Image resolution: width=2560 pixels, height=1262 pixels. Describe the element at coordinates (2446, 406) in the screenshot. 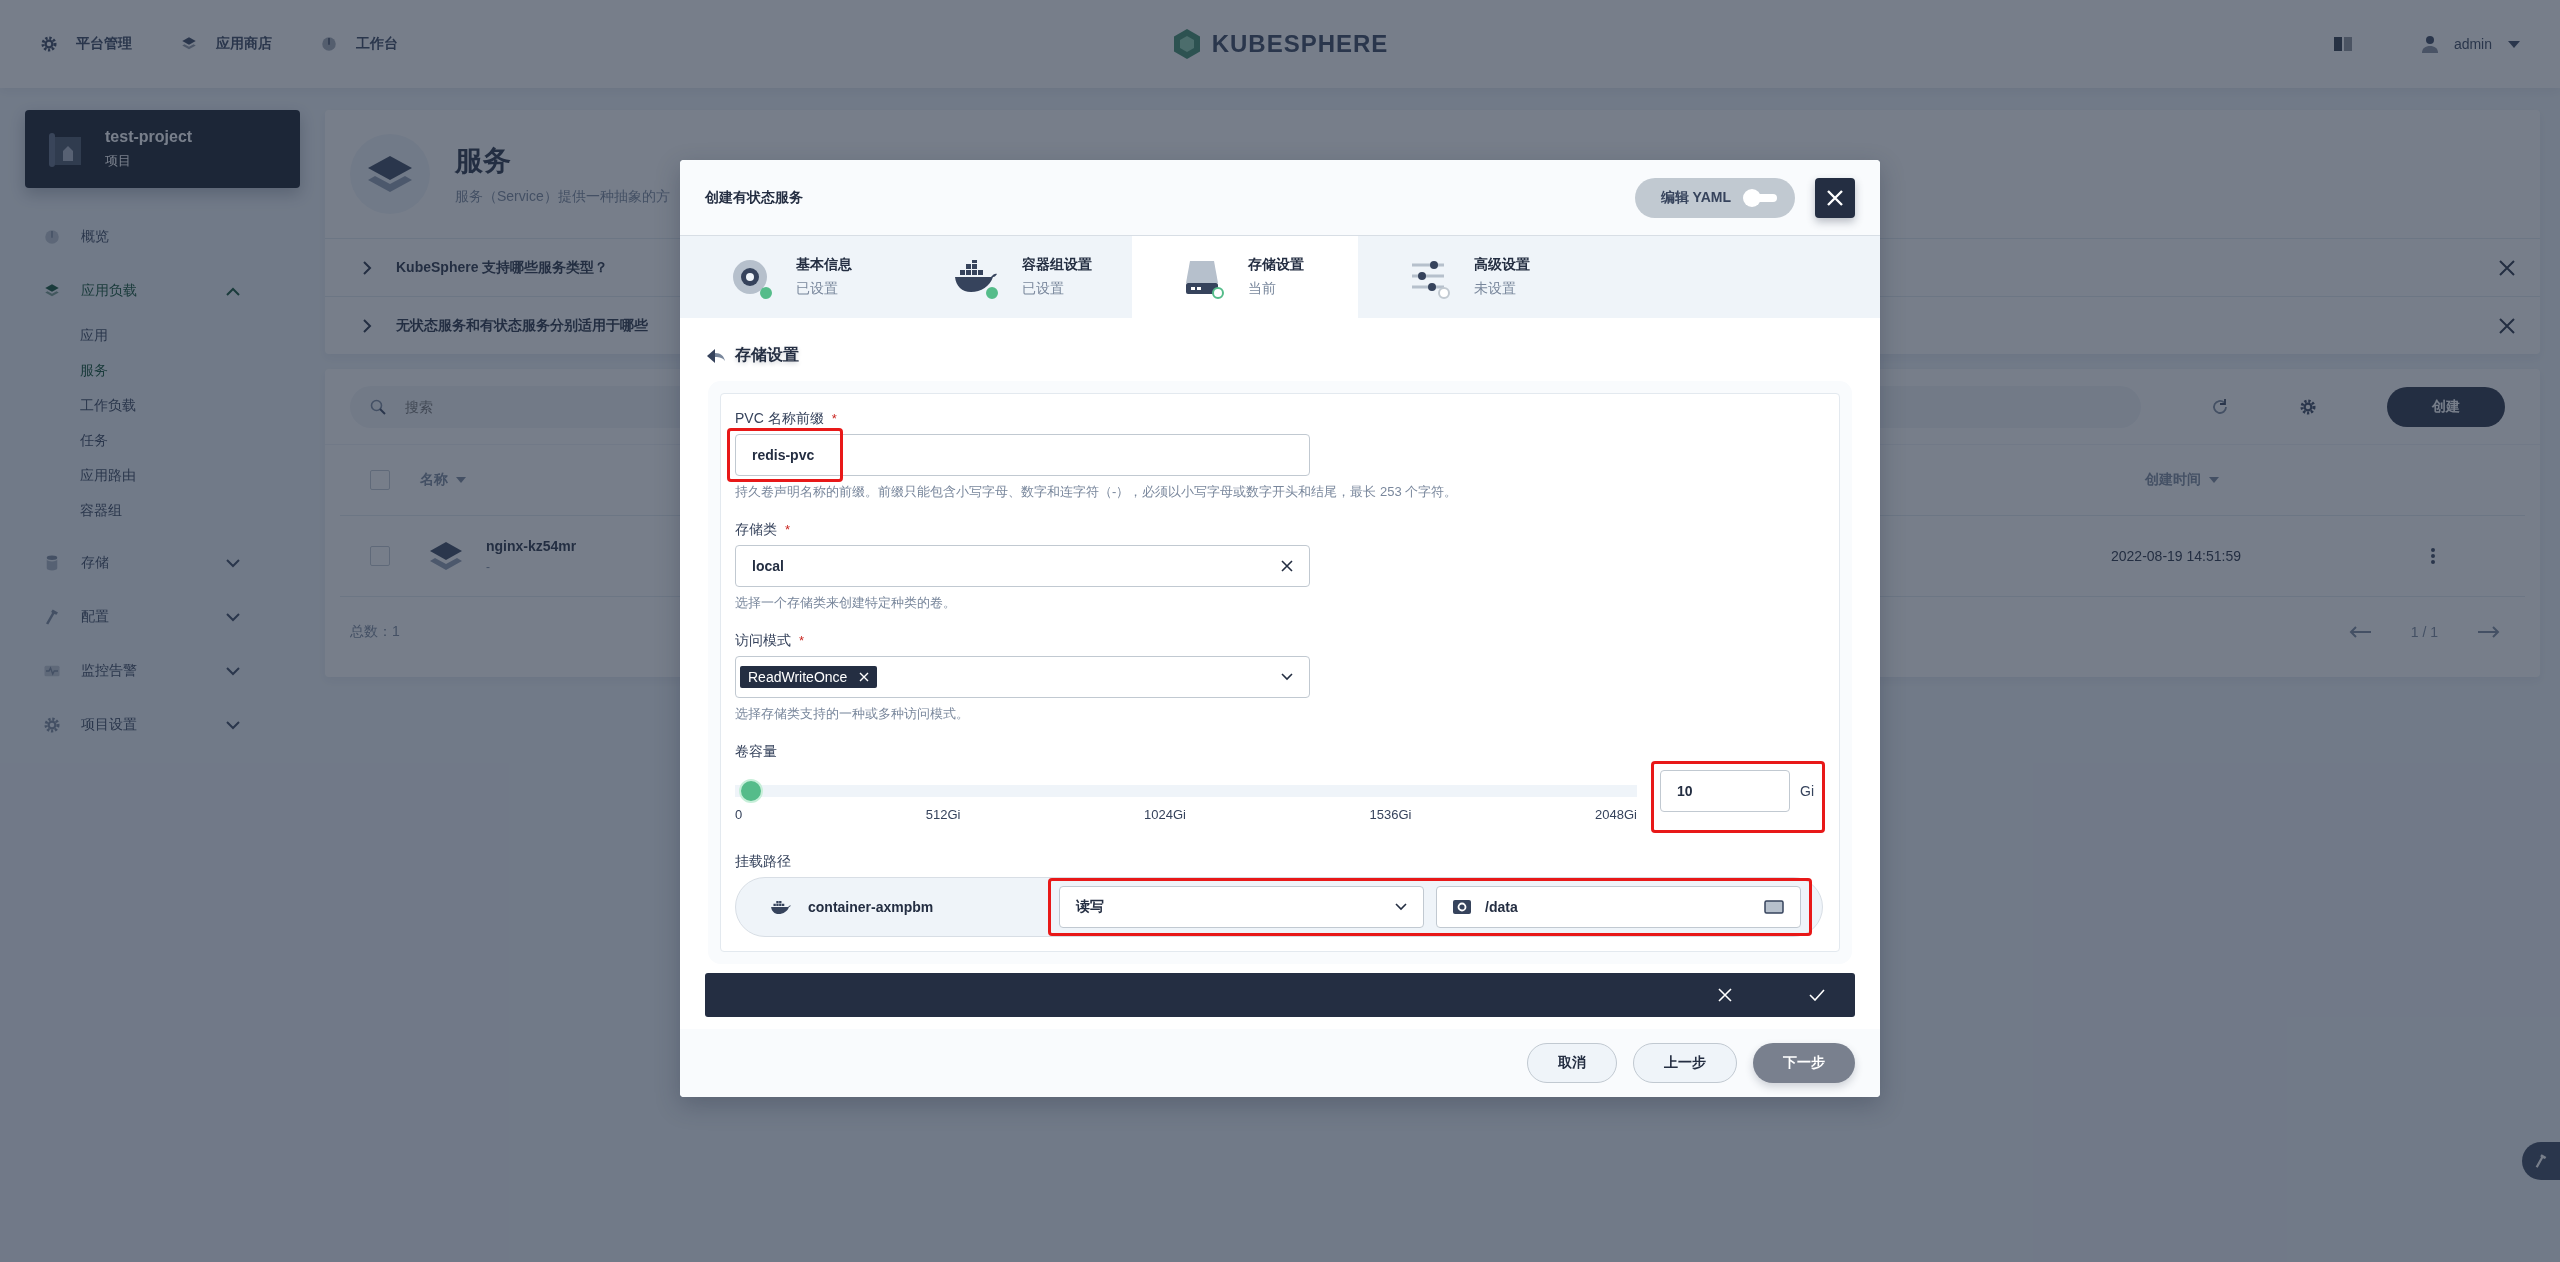

I see `create-button: 创建` at that location.